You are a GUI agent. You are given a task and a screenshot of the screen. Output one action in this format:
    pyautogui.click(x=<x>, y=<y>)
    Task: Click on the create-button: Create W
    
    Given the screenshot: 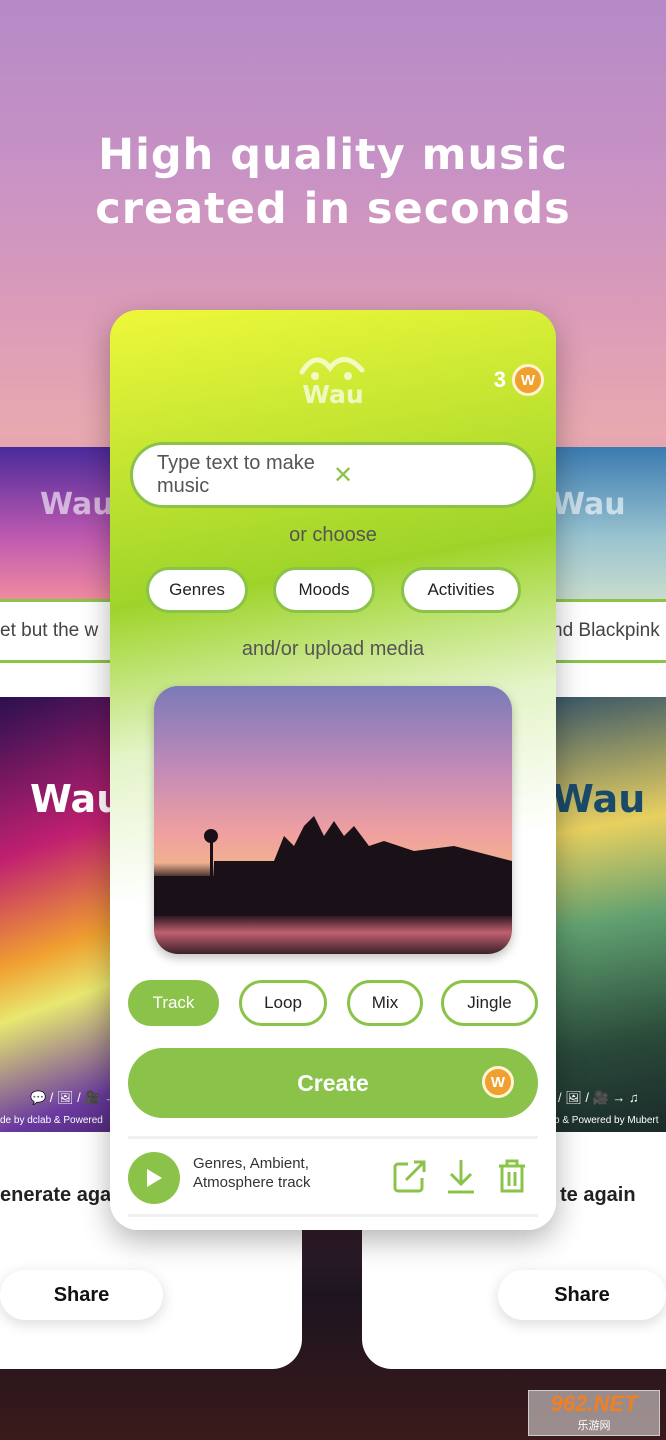 What is the action you would take?
    pyautogui.click(x=333, y=1083)
    